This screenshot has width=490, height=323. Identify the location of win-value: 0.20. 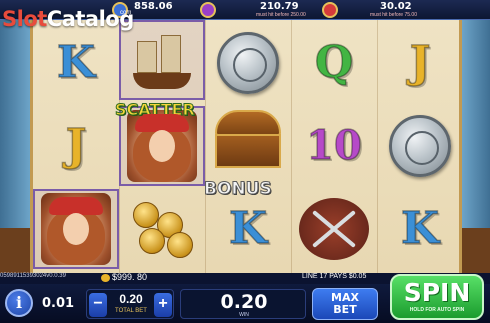
(244, 302).